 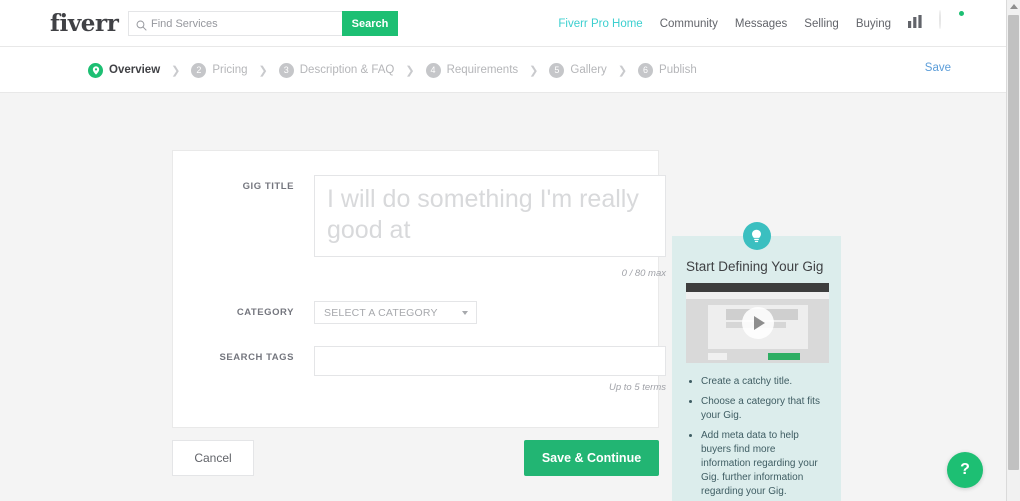 I want to click on field-category: CATEGORY SELECT A CATEGORY, so click(x=415, y=312).